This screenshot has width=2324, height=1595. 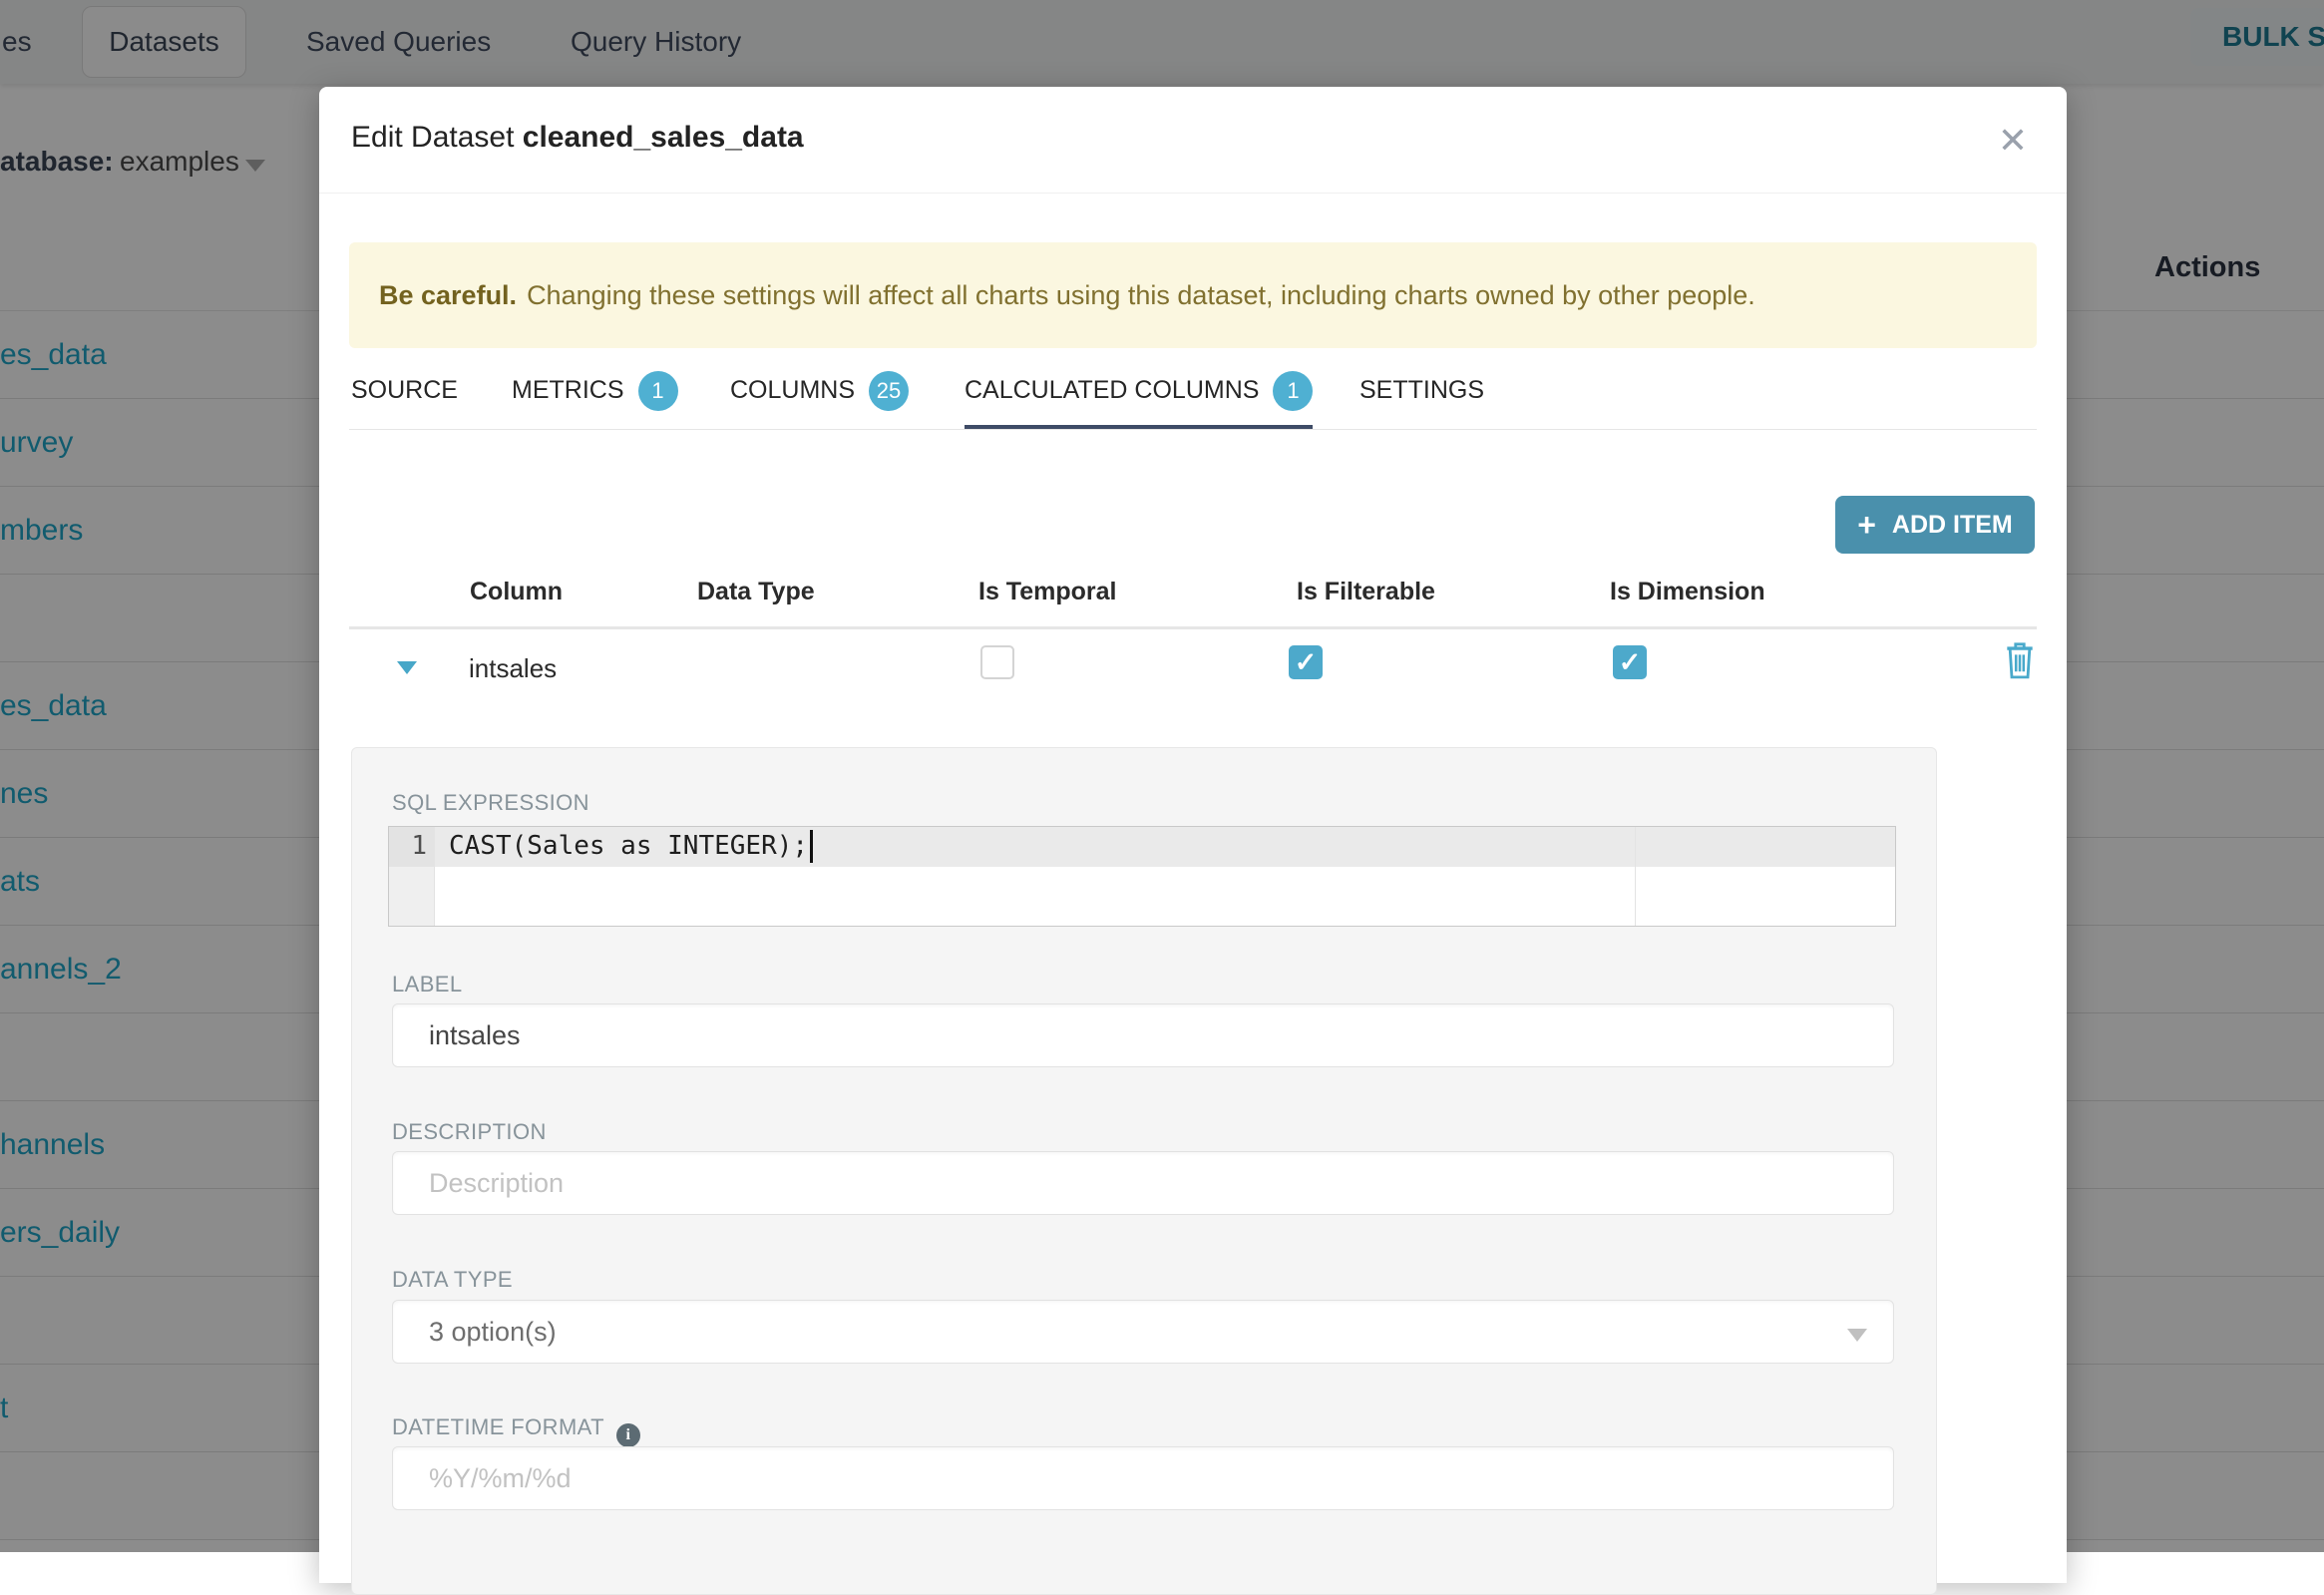 I want to click on add-item-button: + ADD ITEM, so click(x=1935, y=525).